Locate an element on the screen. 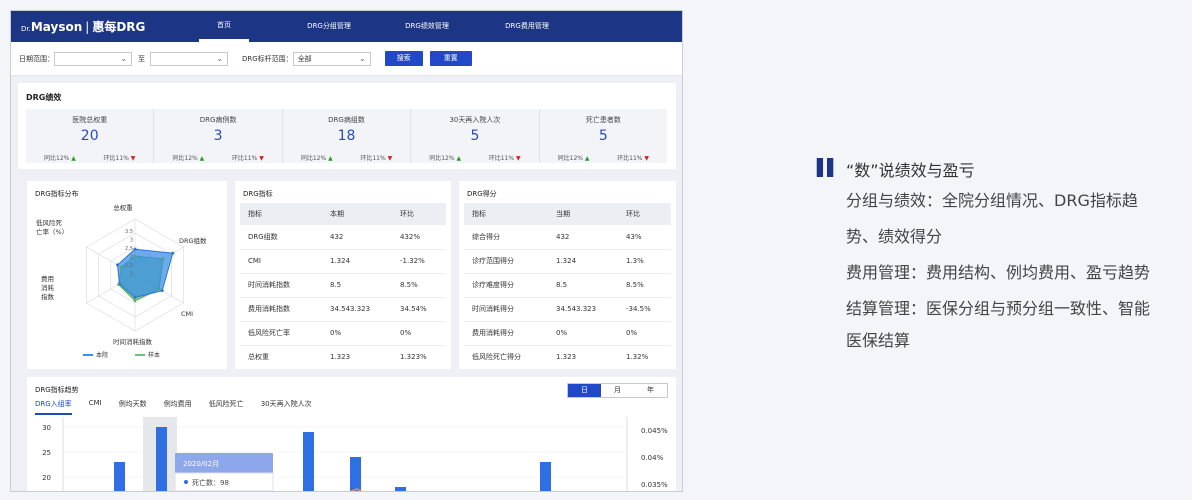 The height and width of the screenshot is (500, 1192). nav-tab-home: 首页 is located at coordinates (224, 26).